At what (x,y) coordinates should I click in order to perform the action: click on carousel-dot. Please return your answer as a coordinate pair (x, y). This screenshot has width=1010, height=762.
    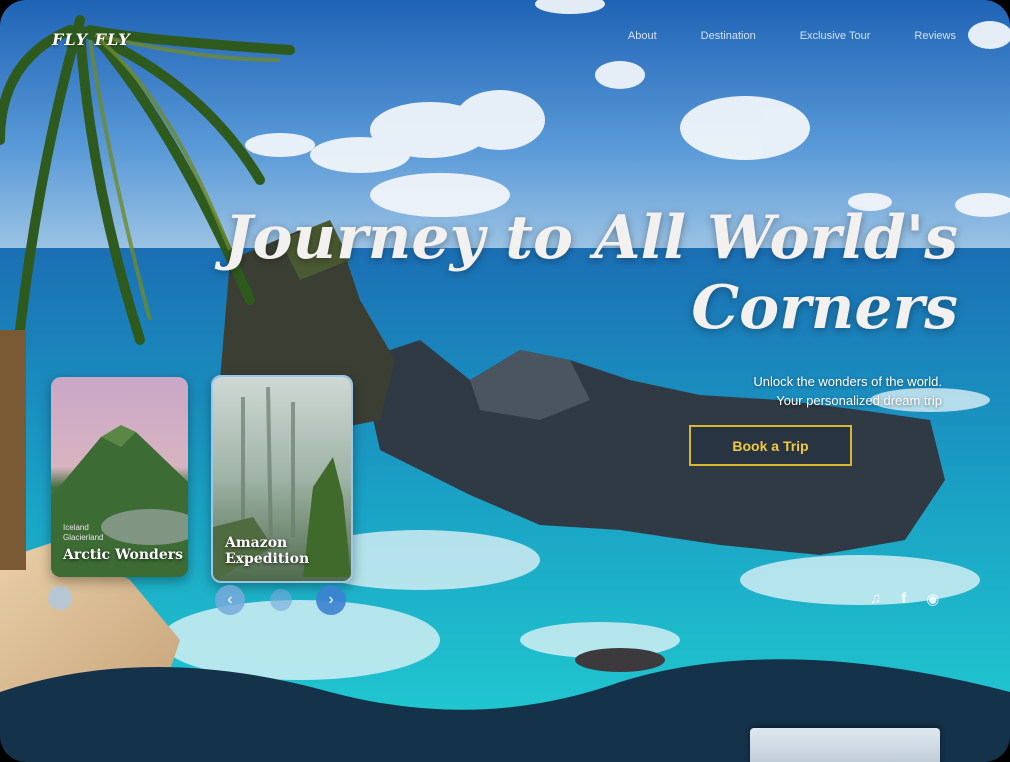
    Looking at the image, I should click on (281, 600).